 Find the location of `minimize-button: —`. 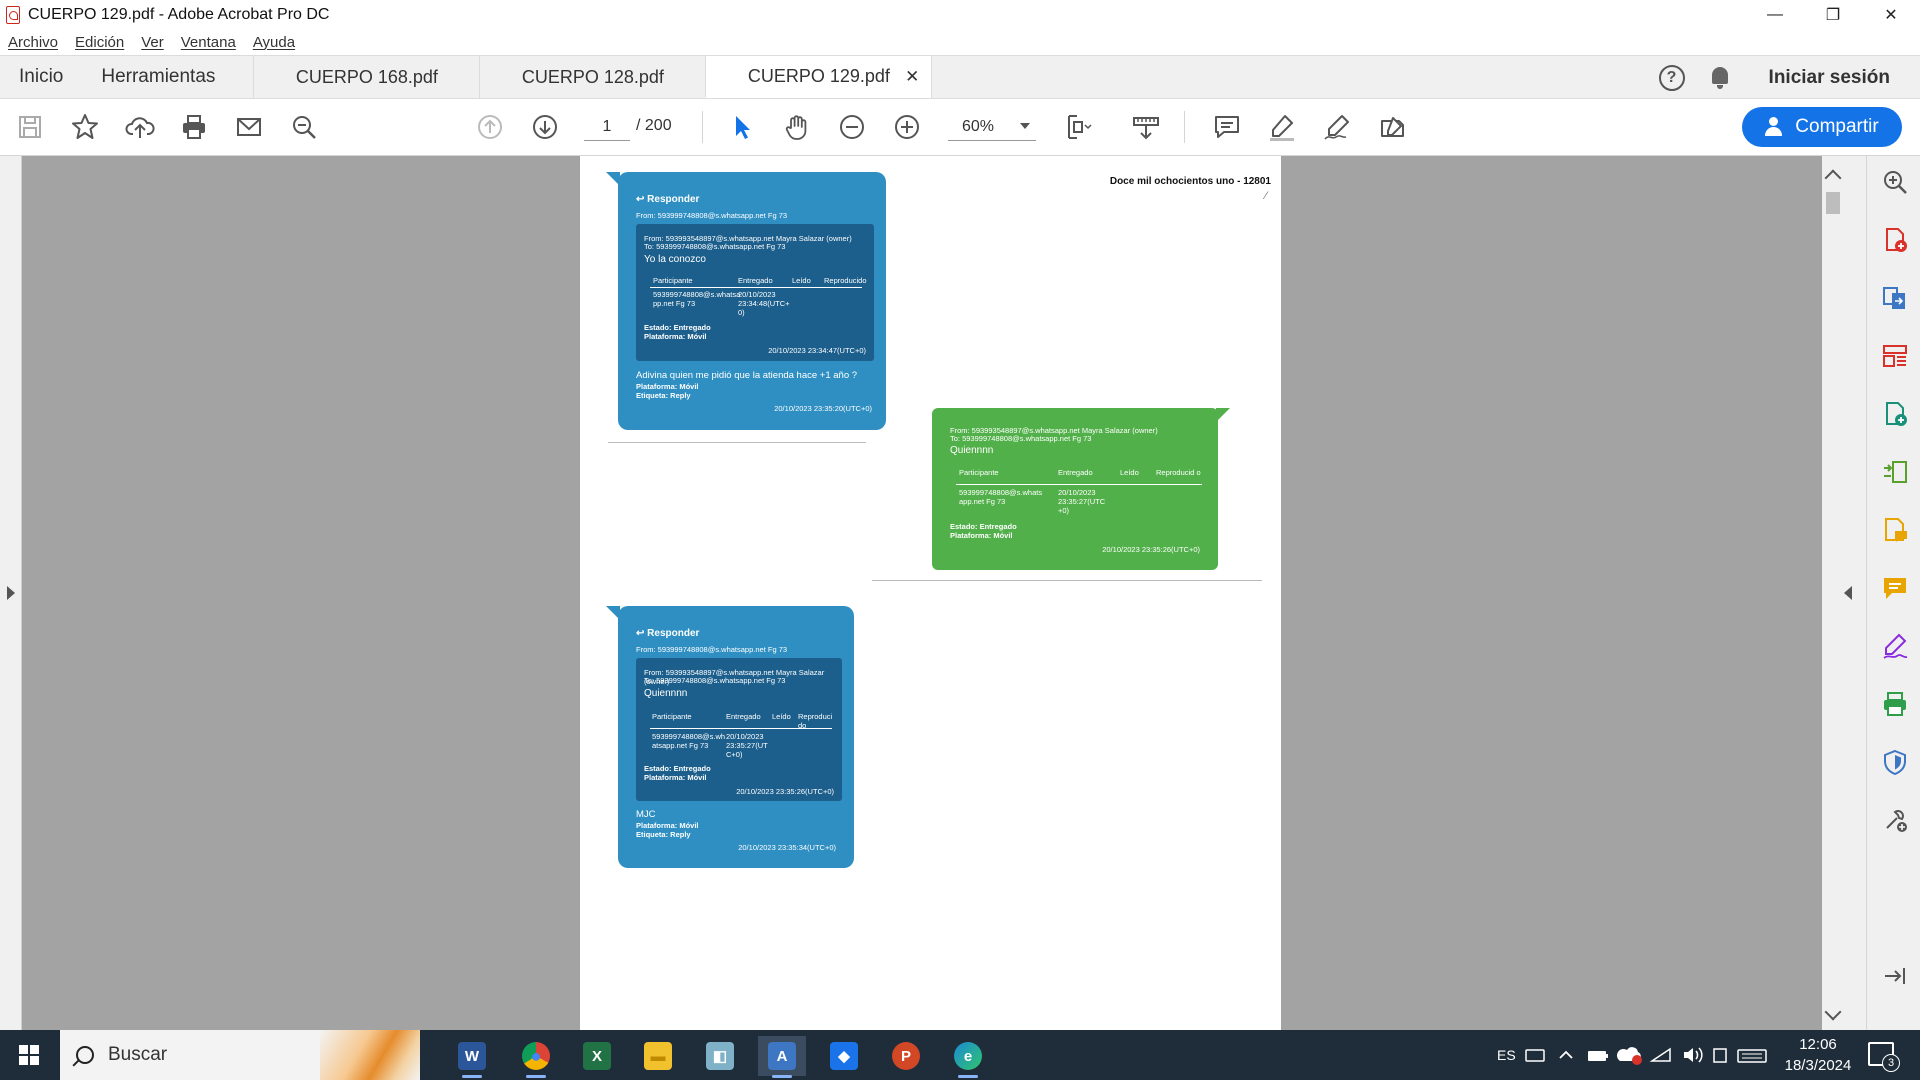

minimize-button: — is located at coordinates (1775, 14).